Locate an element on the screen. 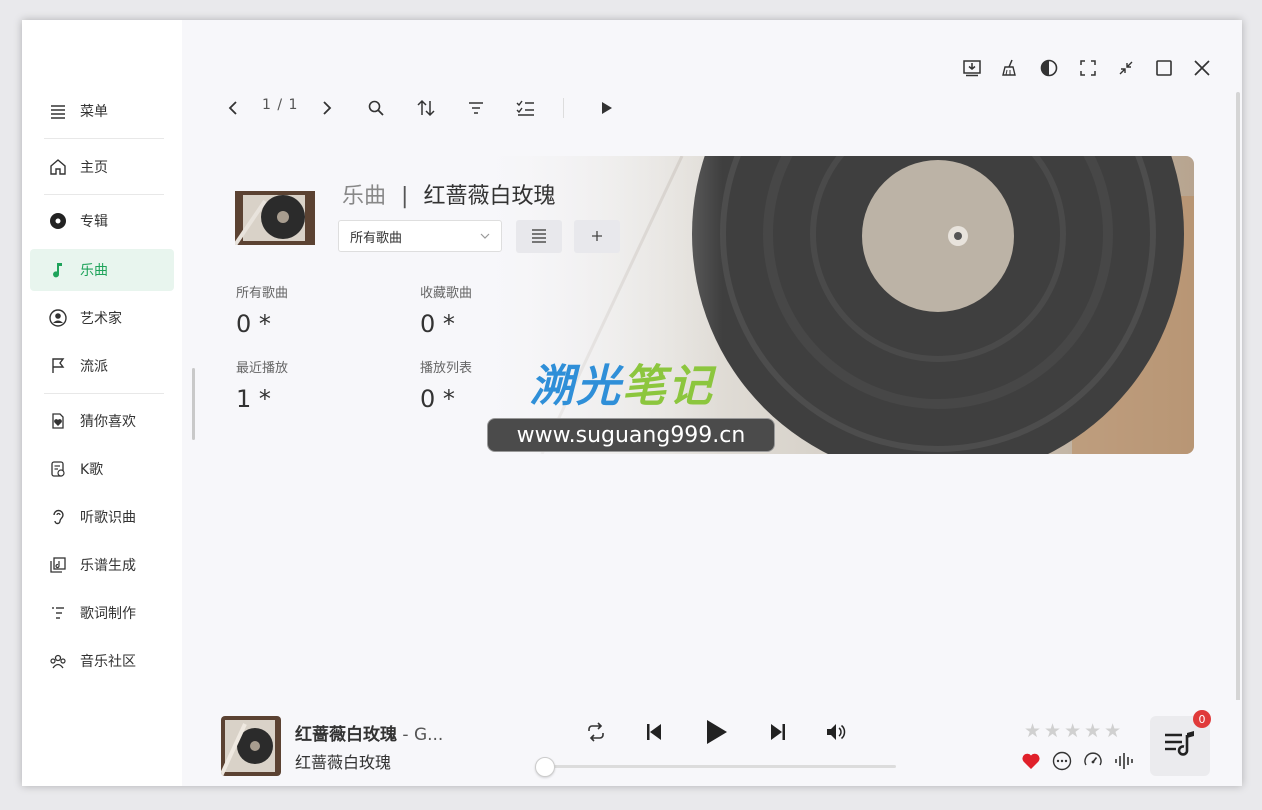 The width and height of the screenshot is (1262, 810). play-button is located at coordinates (716, 732).